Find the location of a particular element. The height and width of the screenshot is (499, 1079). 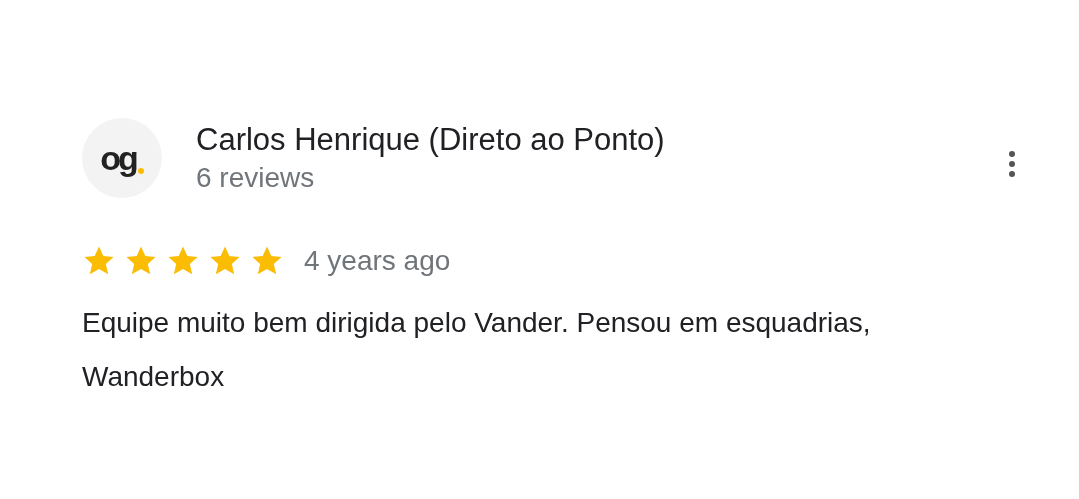

review-count: 6 reviews is located at coordinates (256, 178).